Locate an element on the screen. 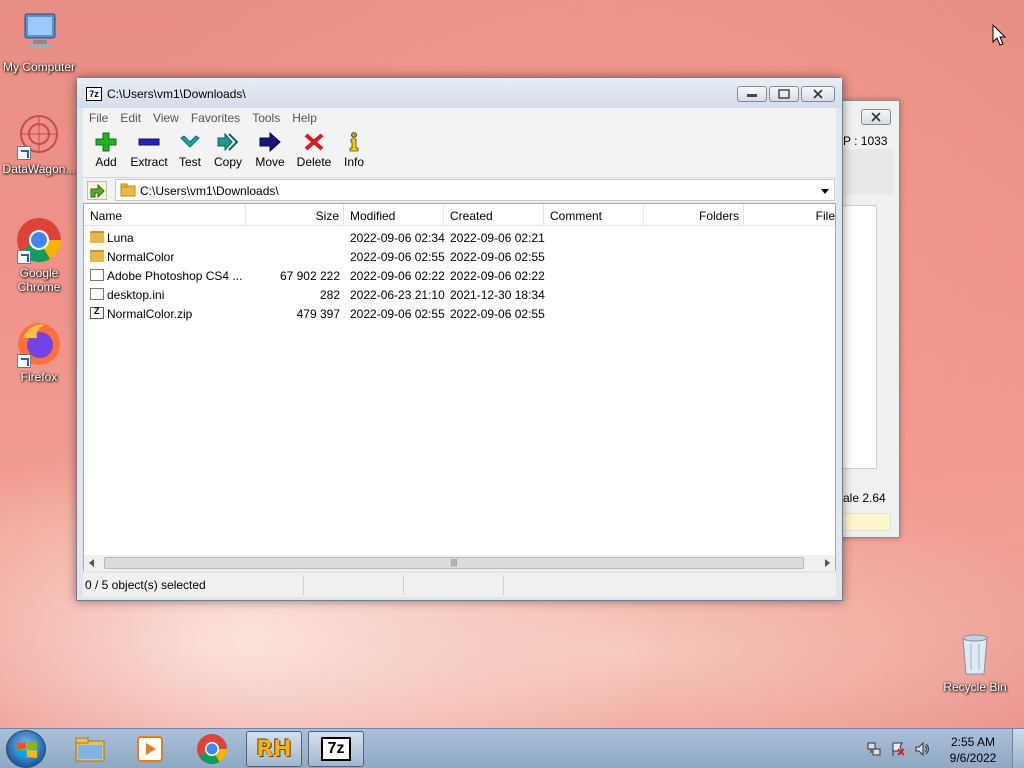 The width and height of the screenshot is (1024, 768). taskbar: RH 7z 2:55 AM 9/6/2022 is located at coordinates (512, 748).